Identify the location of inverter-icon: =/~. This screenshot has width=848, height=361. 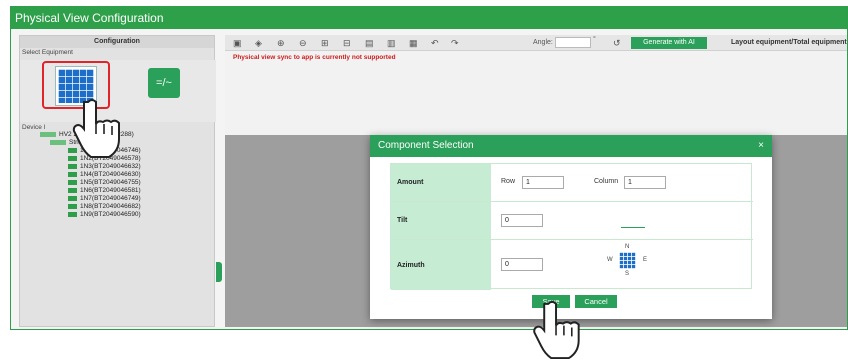
(164, 83).